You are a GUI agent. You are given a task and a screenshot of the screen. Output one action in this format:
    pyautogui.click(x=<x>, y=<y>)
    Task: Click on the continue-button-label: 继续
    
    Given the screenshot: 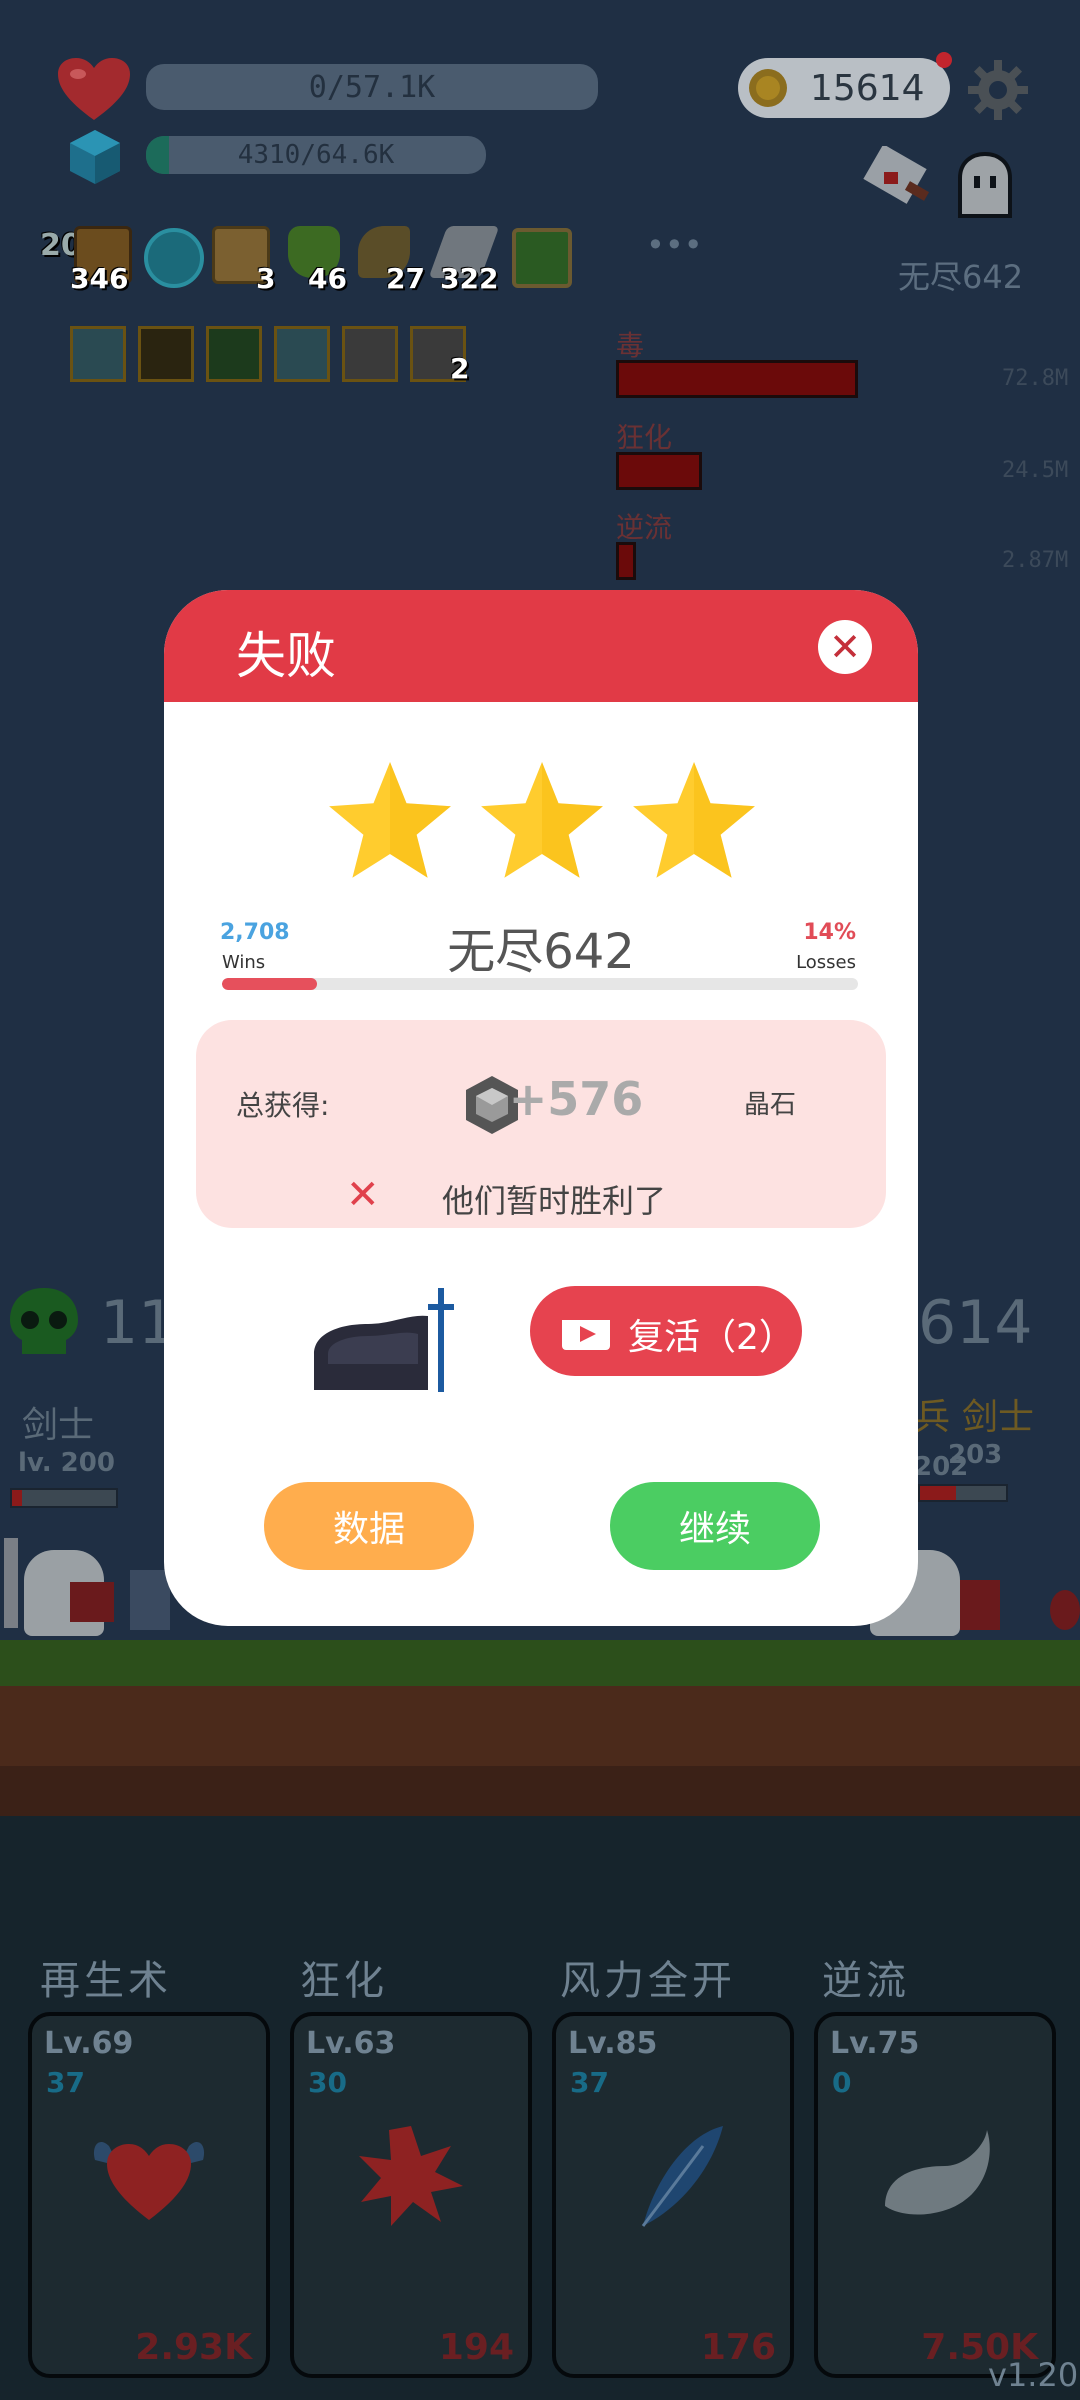 What is the action you would take?
    pyautogui.click(x=714, y=1529)
    